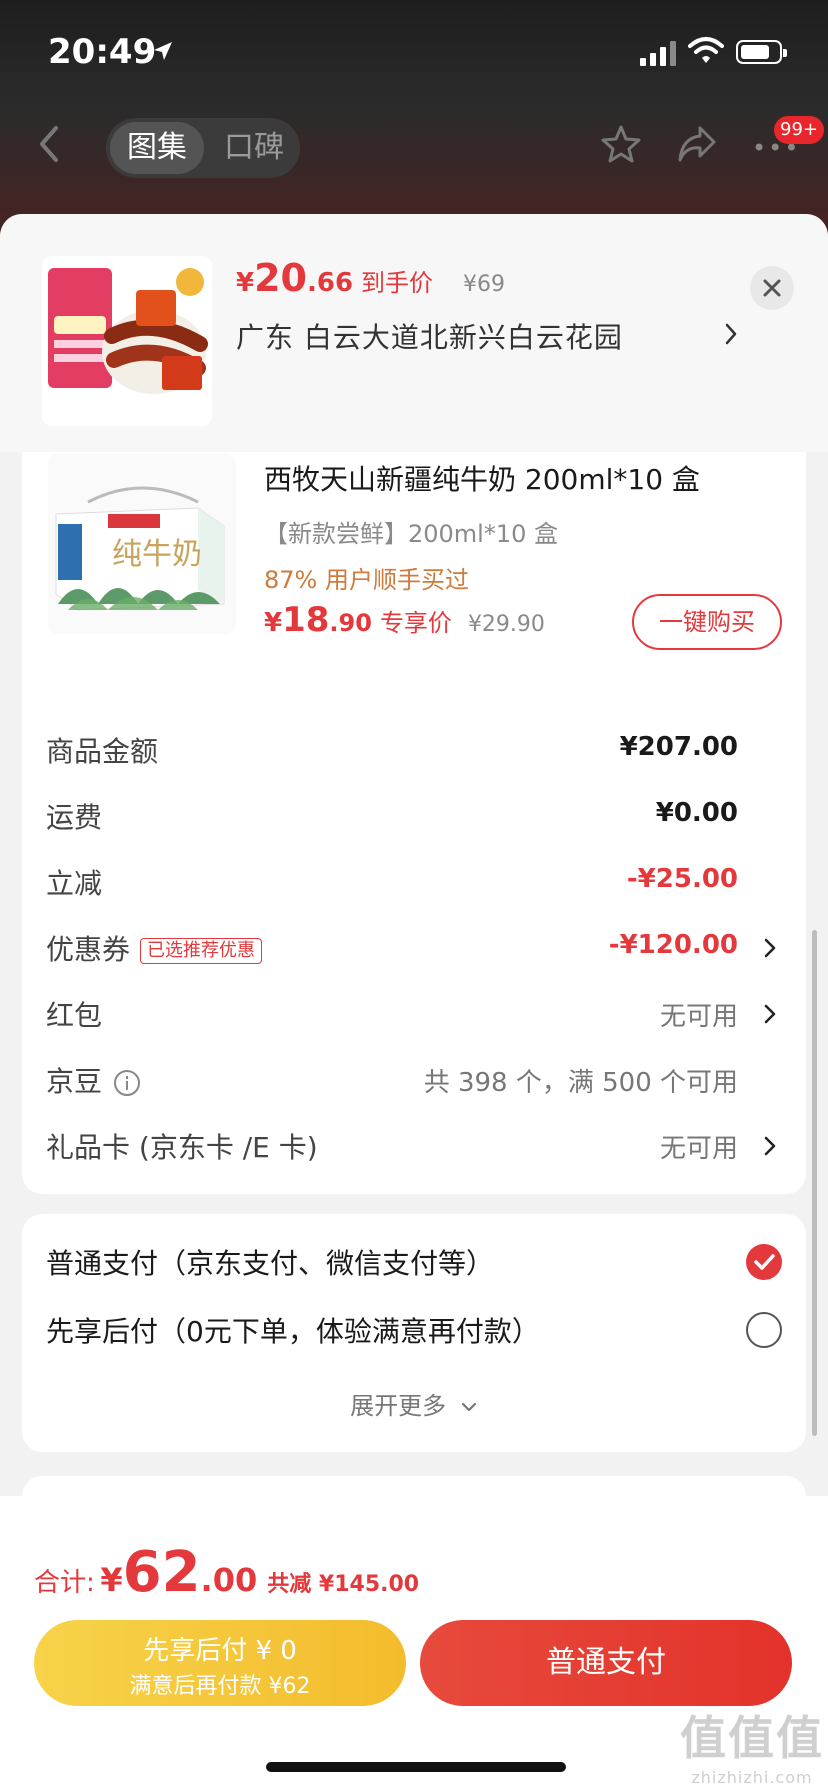  Describe the element at coordinates (306, 620) in the screenshot. I see `price-integer: 18` at that location.